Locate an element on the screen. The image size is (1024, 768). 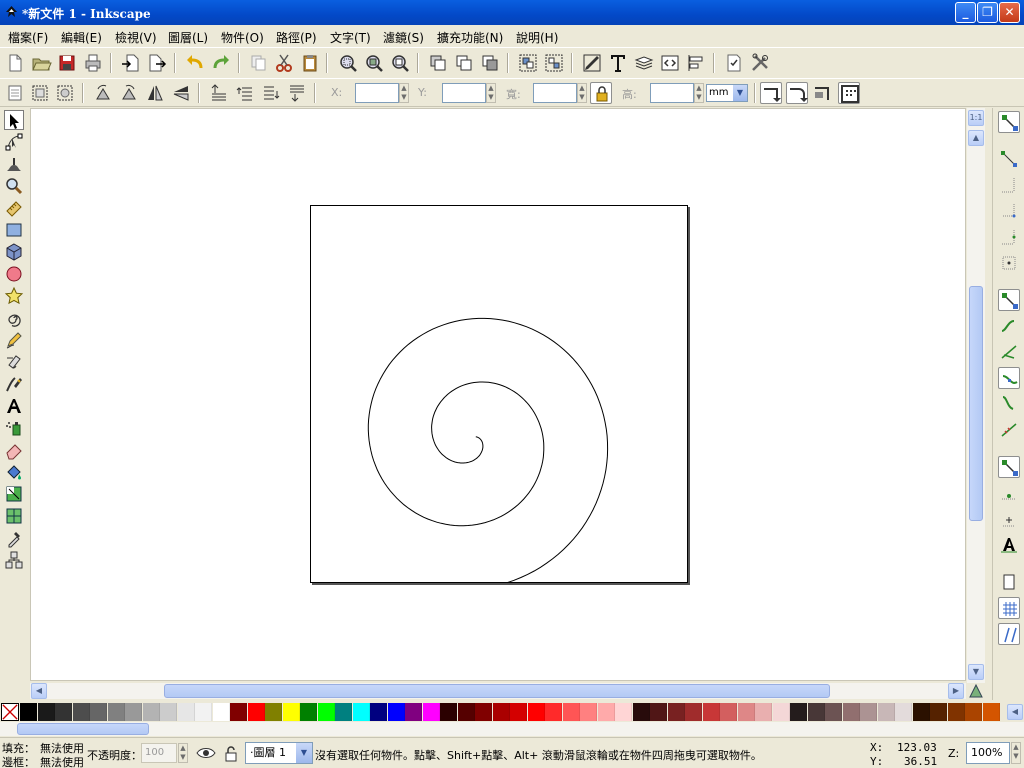
palette-menu-icon: ◀ is located at coordinates (1015, 712).